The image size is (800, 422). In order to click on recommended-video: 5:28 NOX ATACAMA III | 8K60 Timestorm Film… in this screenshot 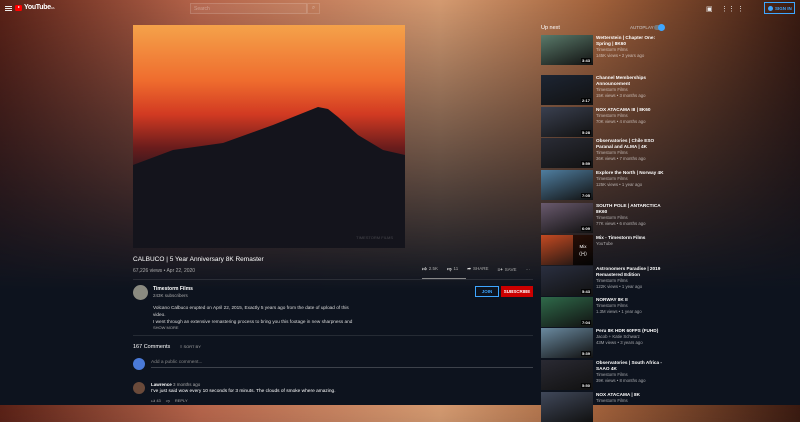, I will do `click(603, 122)`.